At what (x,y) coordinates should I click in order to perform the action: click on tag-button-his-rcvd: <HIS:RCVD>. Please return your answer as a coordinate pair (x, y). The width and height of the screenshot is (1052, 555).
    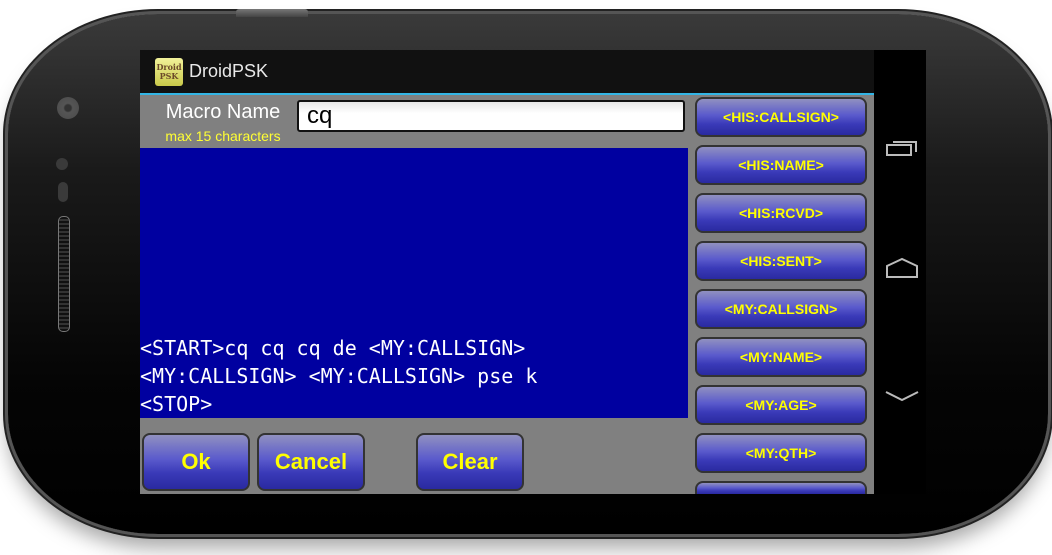
    Looking at the image, I should click on (781, 213).